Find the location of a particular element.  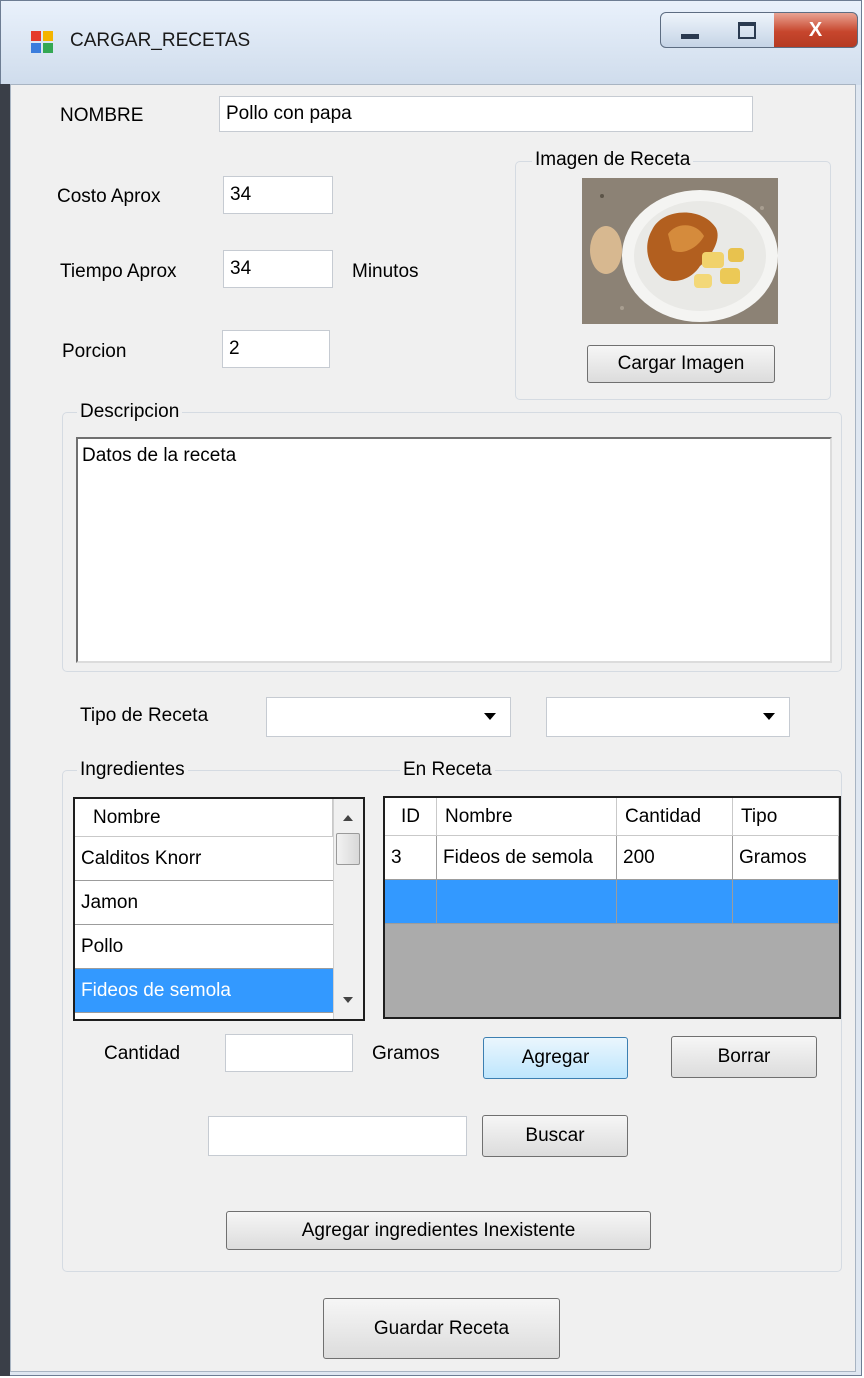

ingrediente-row: Fideos de semola is located at coordinates (204, 991).